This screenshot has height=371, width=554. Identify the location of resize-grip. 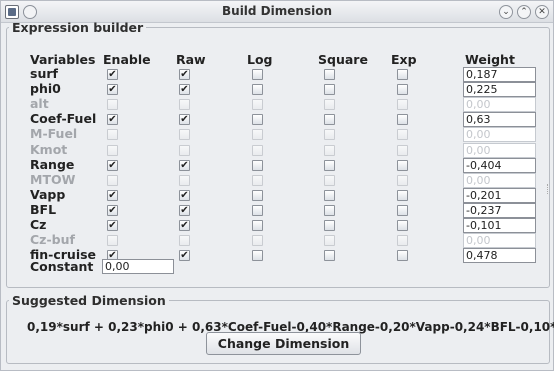
(548, 189).